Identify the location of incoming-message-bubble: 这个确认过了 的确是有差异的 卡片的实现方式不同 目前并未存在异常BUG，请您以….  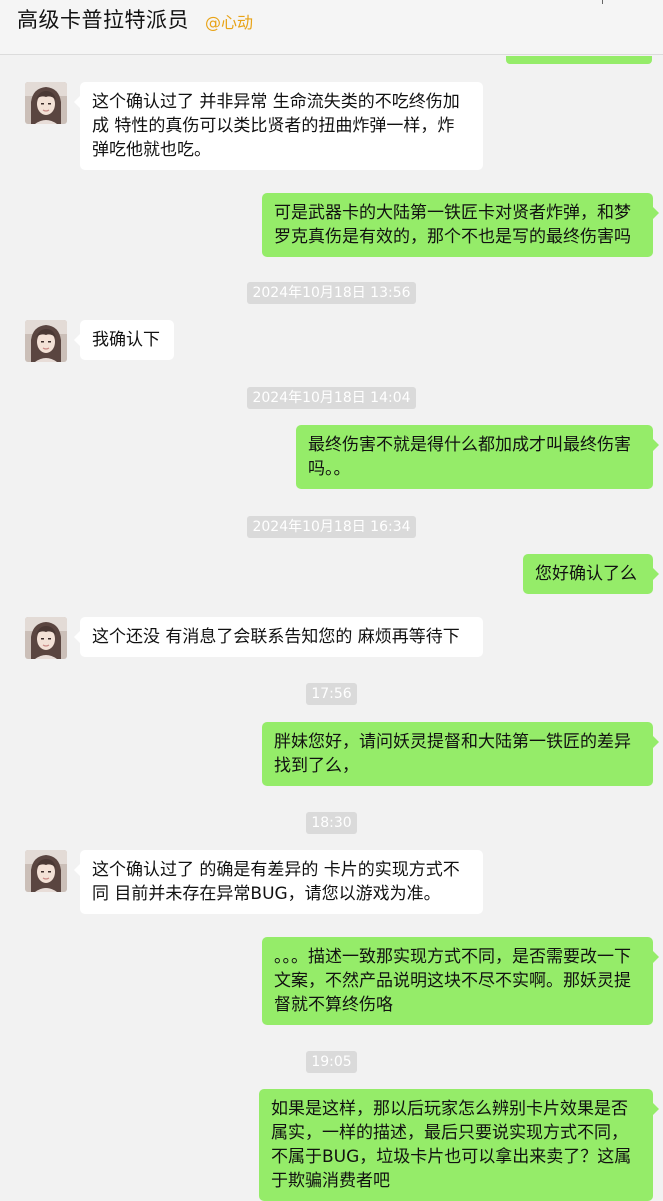
(278, 882).